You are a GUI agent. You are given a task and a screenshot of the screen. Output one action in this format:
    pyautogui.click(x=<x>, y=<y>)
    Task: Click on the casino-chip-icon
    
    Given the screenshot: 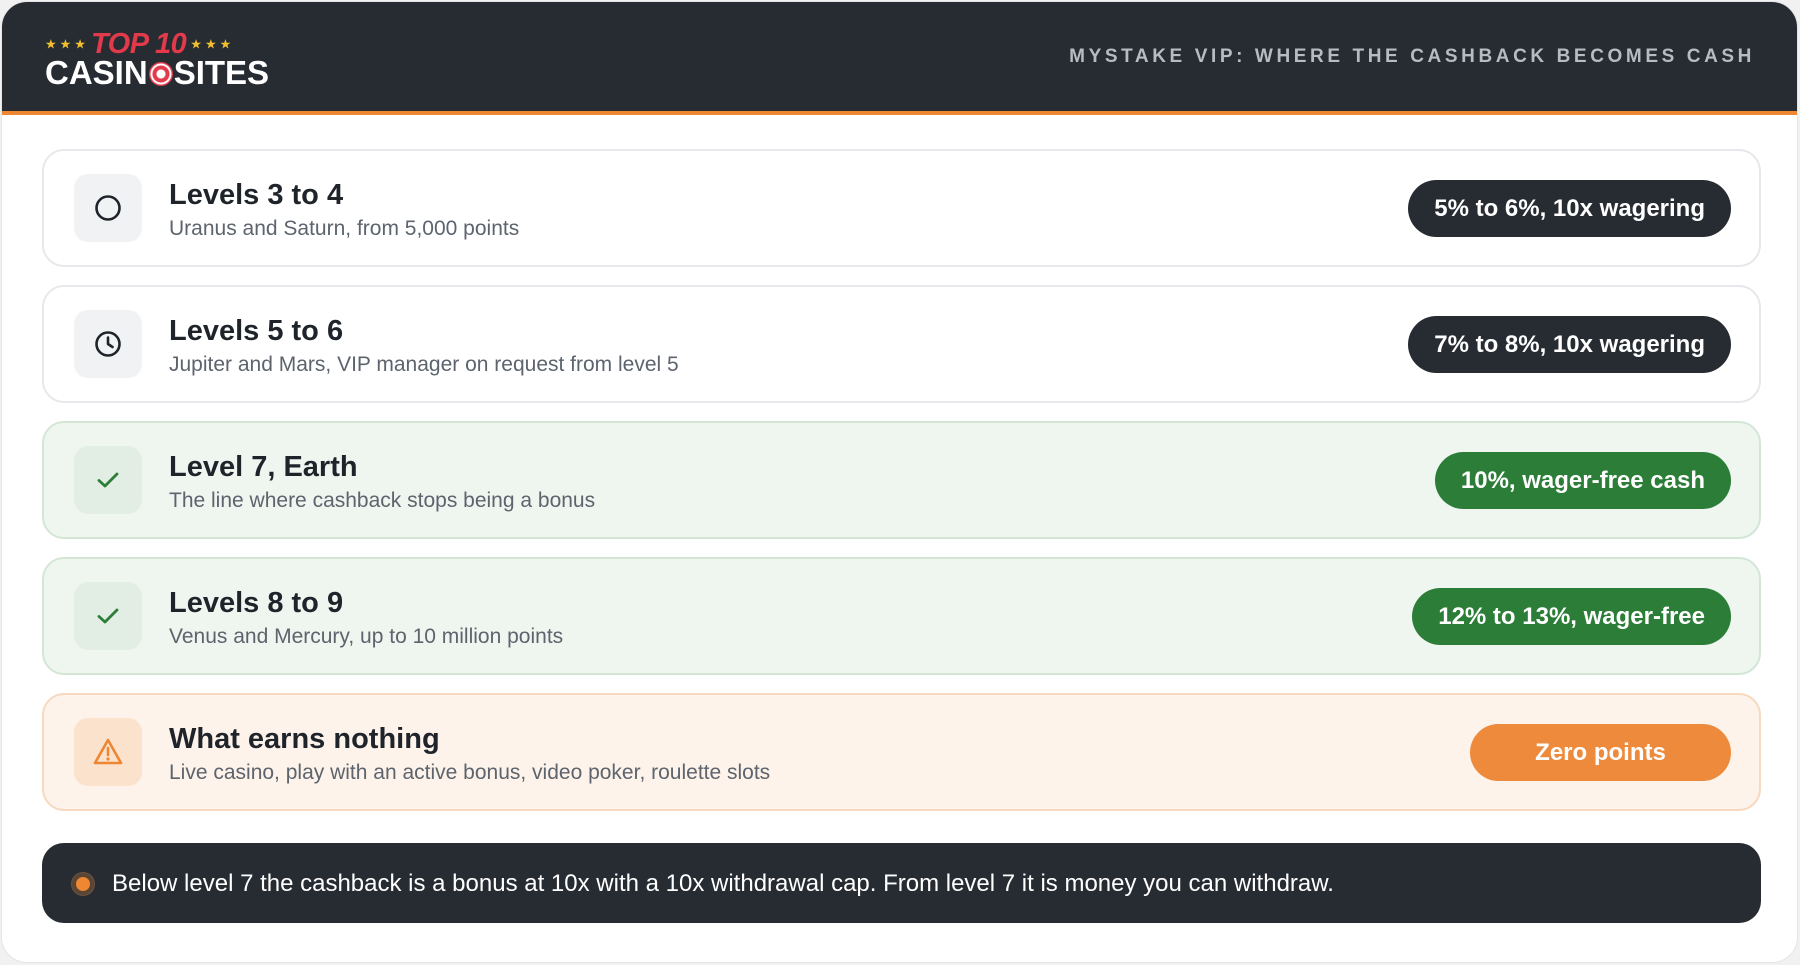 What is the action you would take?
    pyautogui.click(x=160, y=74)
    